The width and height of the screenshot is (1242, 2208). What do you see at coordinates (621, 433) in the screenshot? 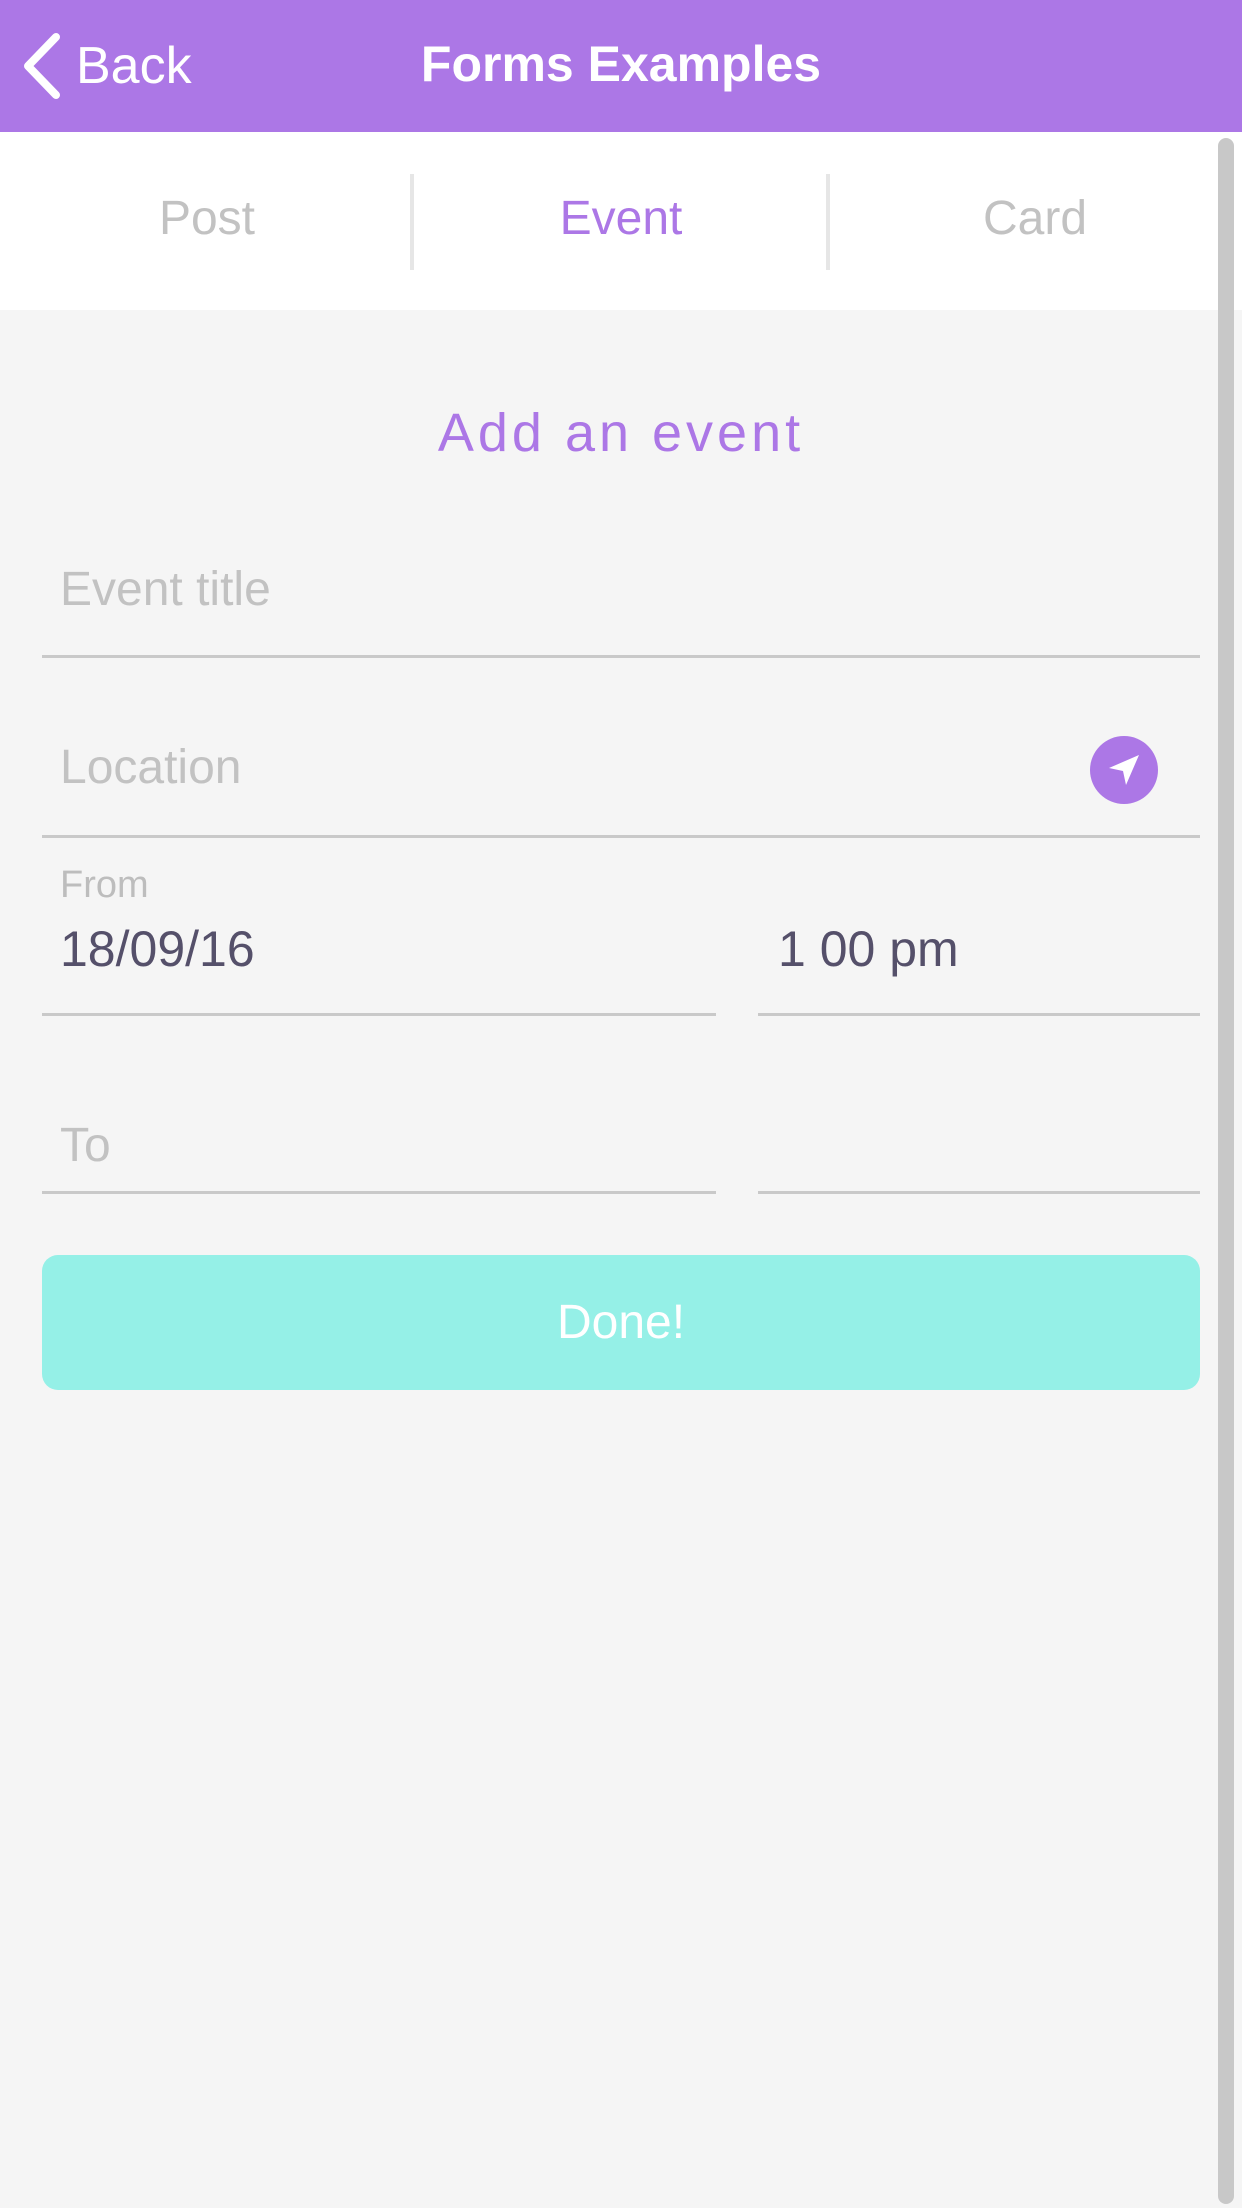
I see `form-title: Add an event` at bounding box center [621, 433].